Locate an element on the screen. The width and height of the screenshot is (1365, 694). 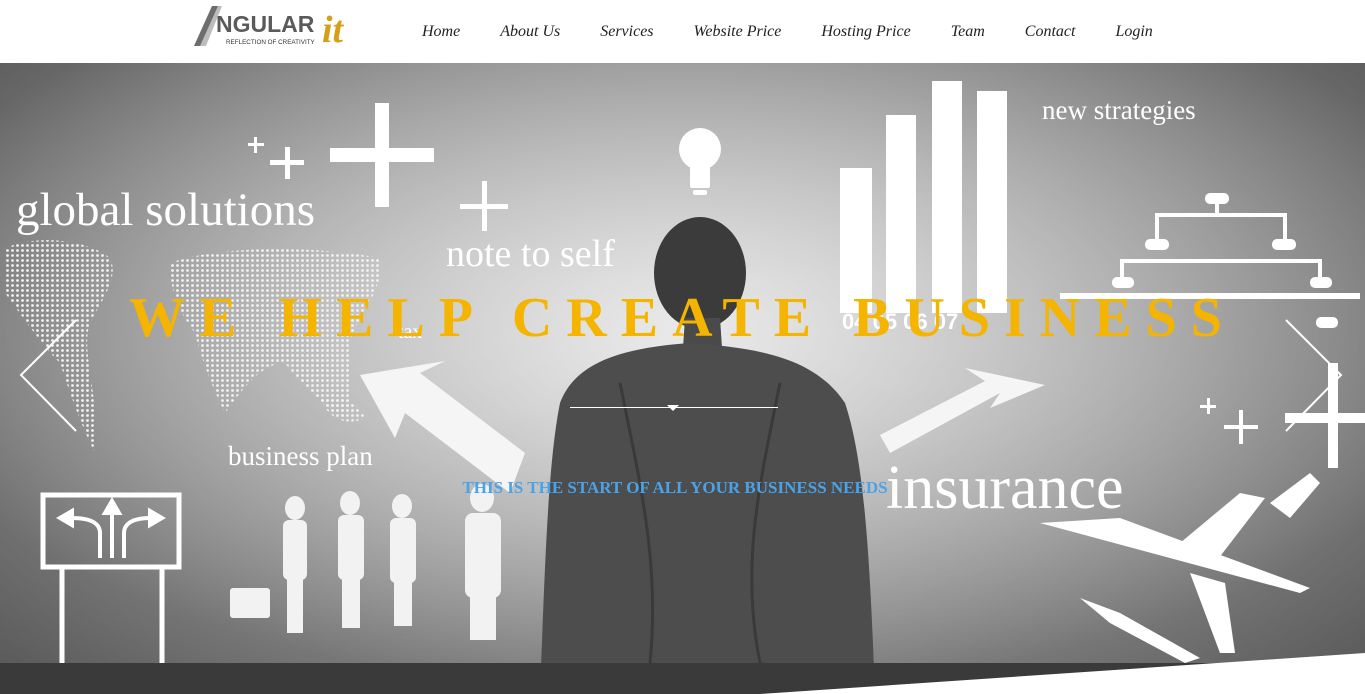
chevron-left-icon is located at coordinates (48, 375).